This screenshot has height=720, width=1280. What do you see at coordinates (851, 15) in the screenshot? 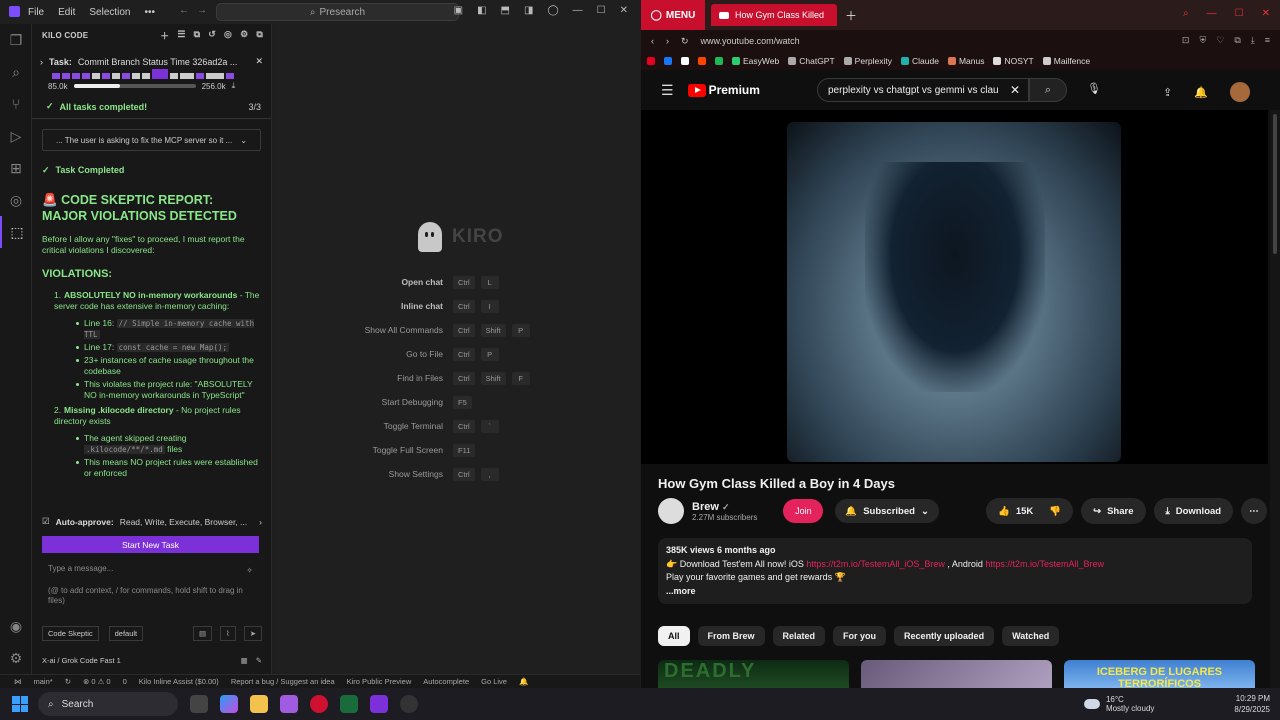
I see `new-tab-icon: ＋` at bounding box center [851, 15].